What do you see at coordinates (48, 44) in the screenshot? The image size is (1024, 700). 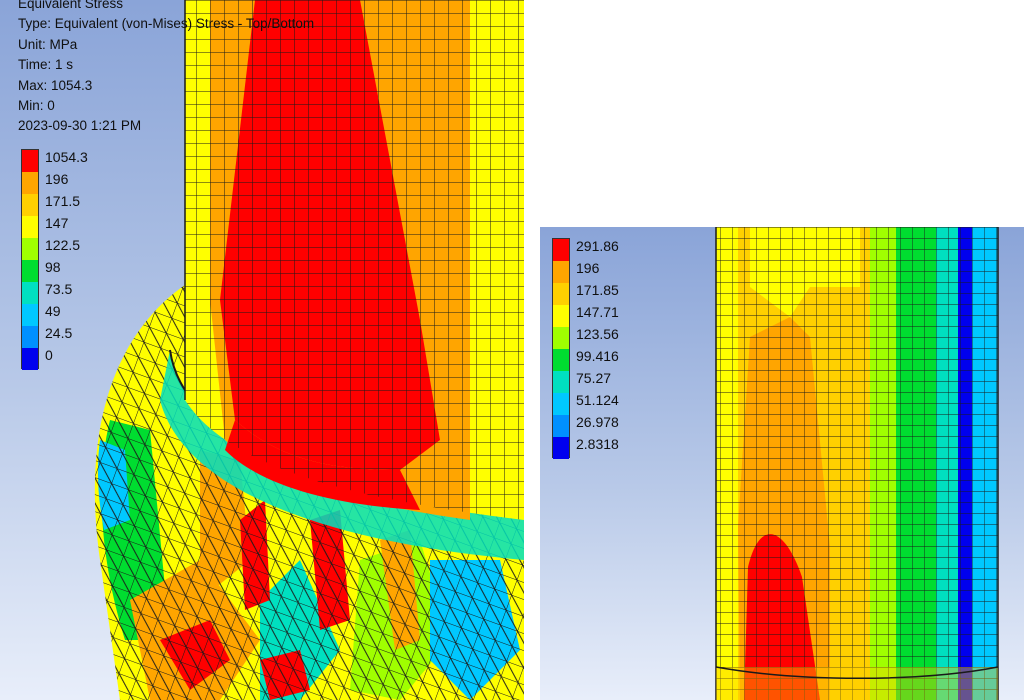 I see `result-unit: Unit: MPa` at bounding box center [48, 44].